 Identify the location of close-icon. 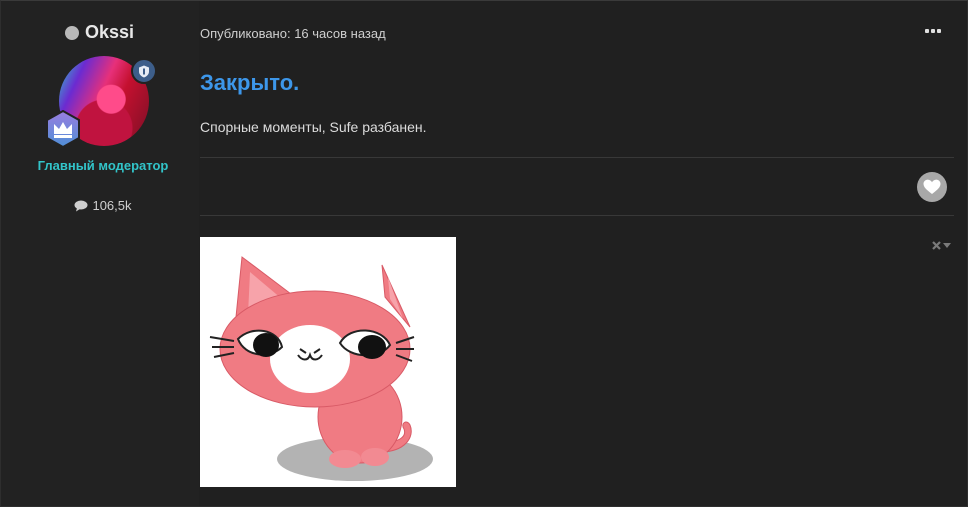
(936, 245).